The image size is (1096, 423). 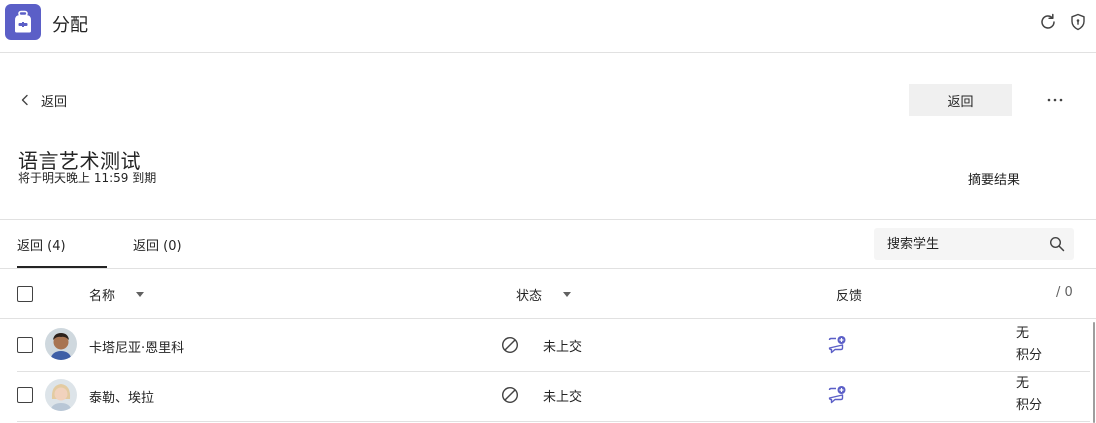 I want to click on column-header-name: 名称, so click(x=102, y=294).